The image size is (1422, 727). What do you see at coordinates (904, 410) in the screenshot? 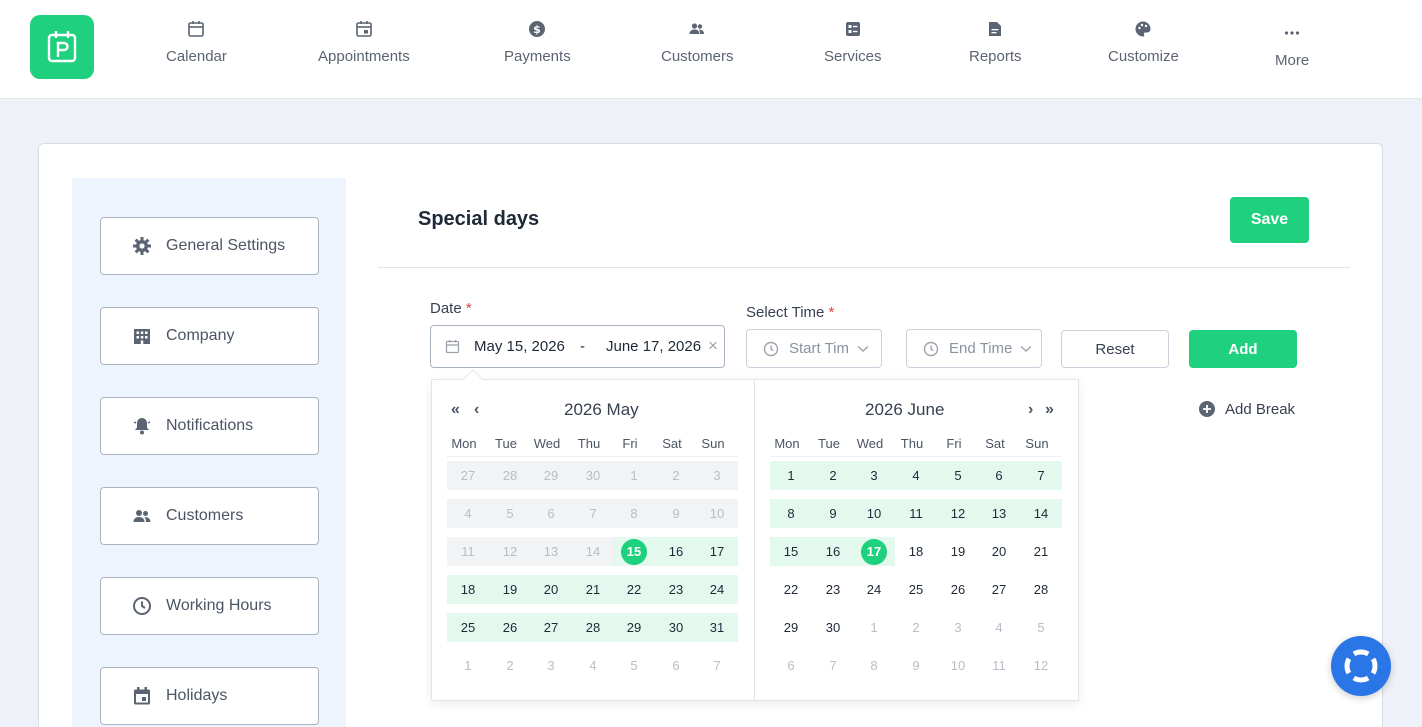
I see `right-month-title: 2026 June` at bounding box center [904, 410].